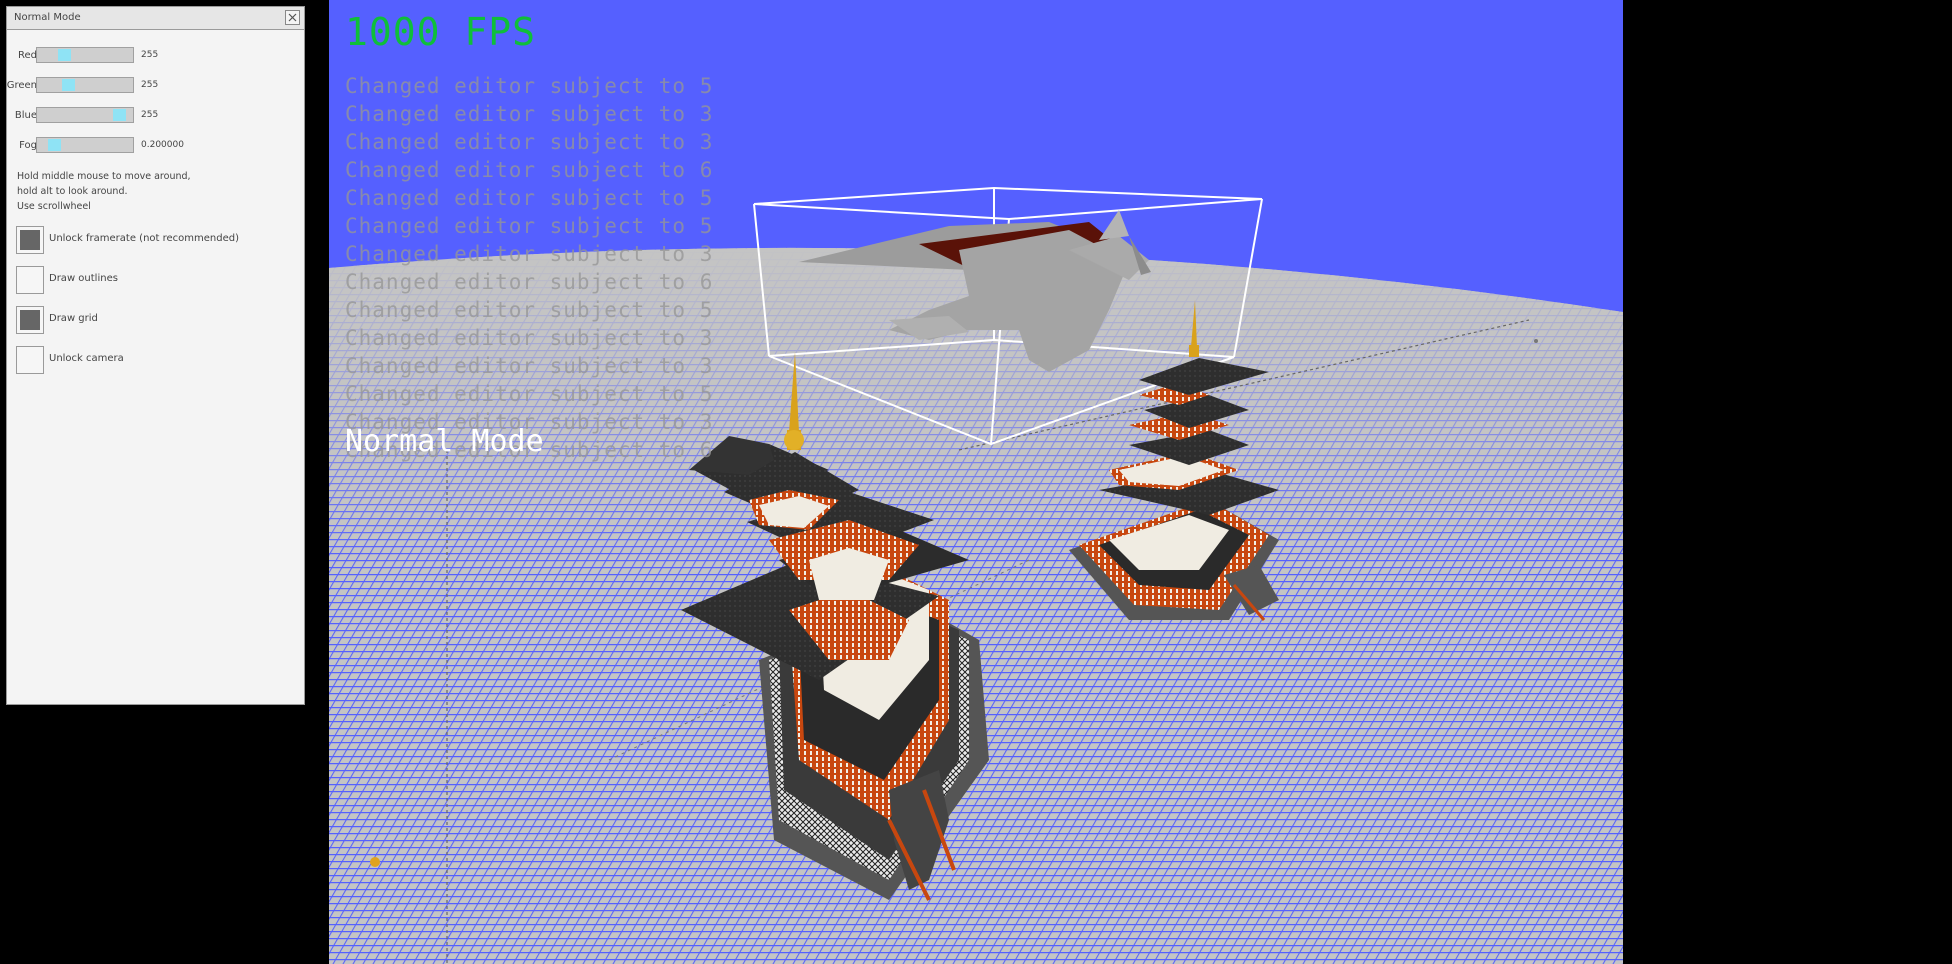  Describe the element at coordinates (85, 145) in the screenshot. I see `fog-slider` at that location.